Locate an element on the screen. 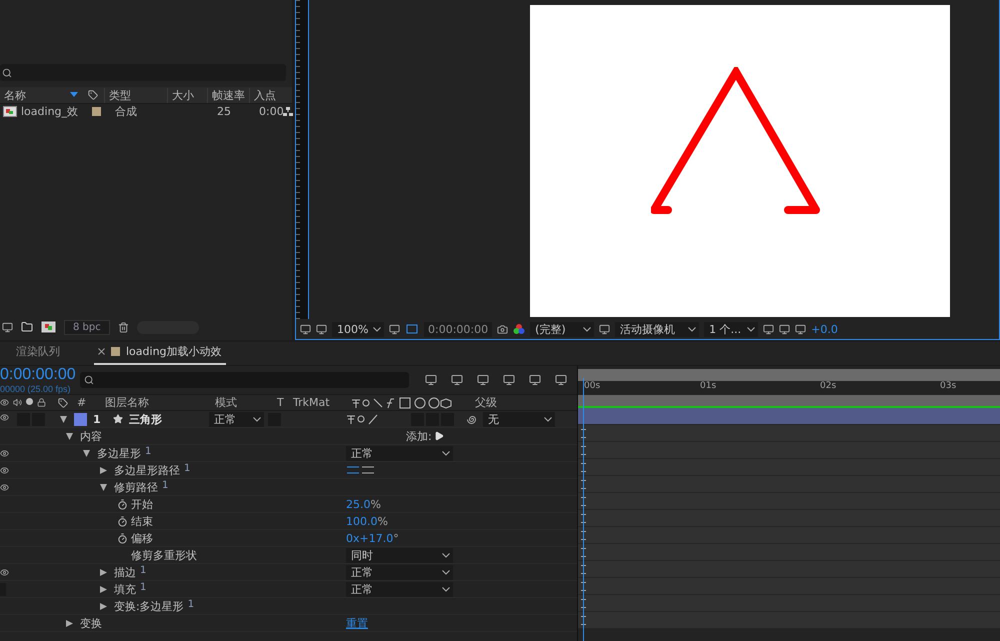 The image size is (1000, 641). parent-dropdown: 无 is located at coordinates (519, 419).